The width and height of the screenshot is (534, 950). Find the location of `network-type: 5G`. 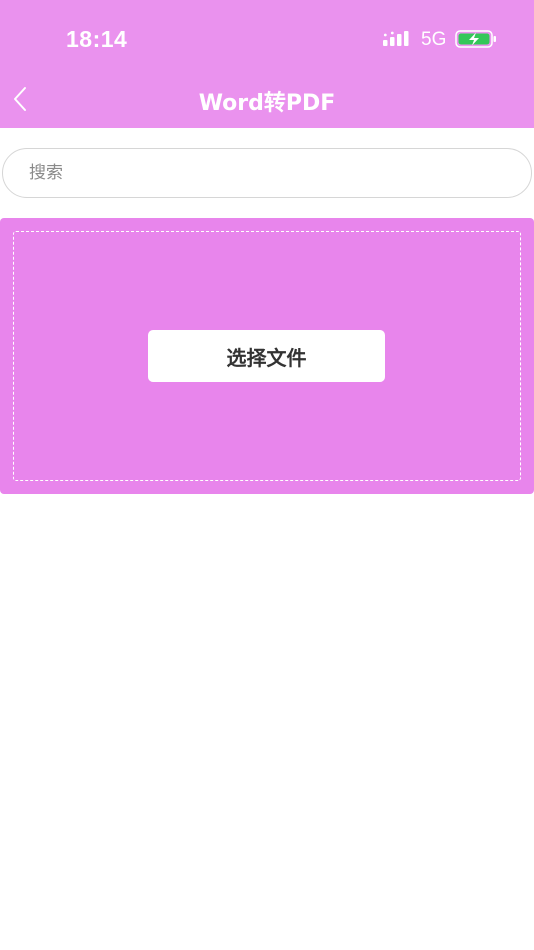

network-type: 5G is located at coordinates (434, 39).